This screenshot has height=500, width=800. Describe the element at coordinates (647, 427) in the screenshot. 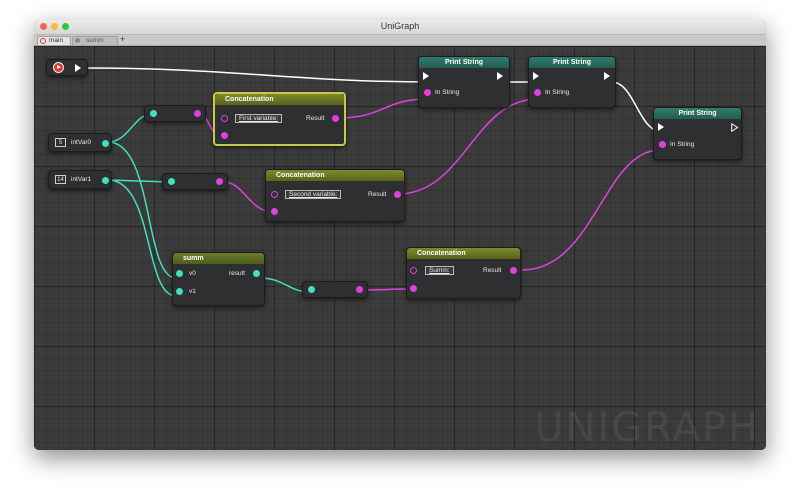

I see `watermark-logo: UNIGRAPH` at that location.